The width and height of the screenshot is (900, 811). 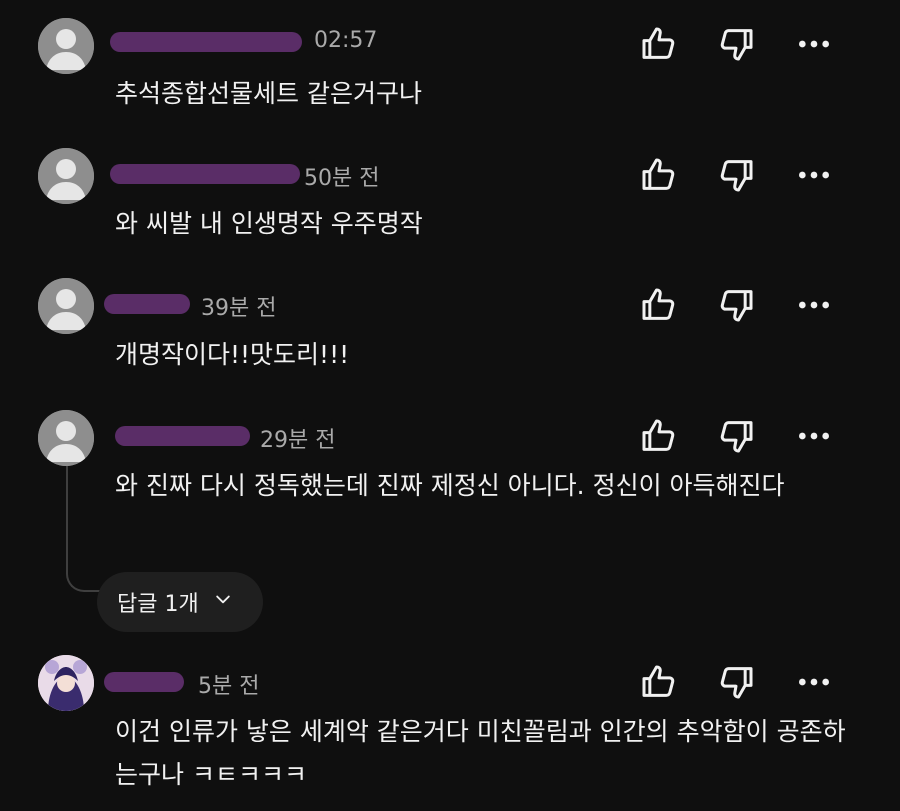 I want to click on comment-timestamp: 5분 전, so click(x=229, y=686).